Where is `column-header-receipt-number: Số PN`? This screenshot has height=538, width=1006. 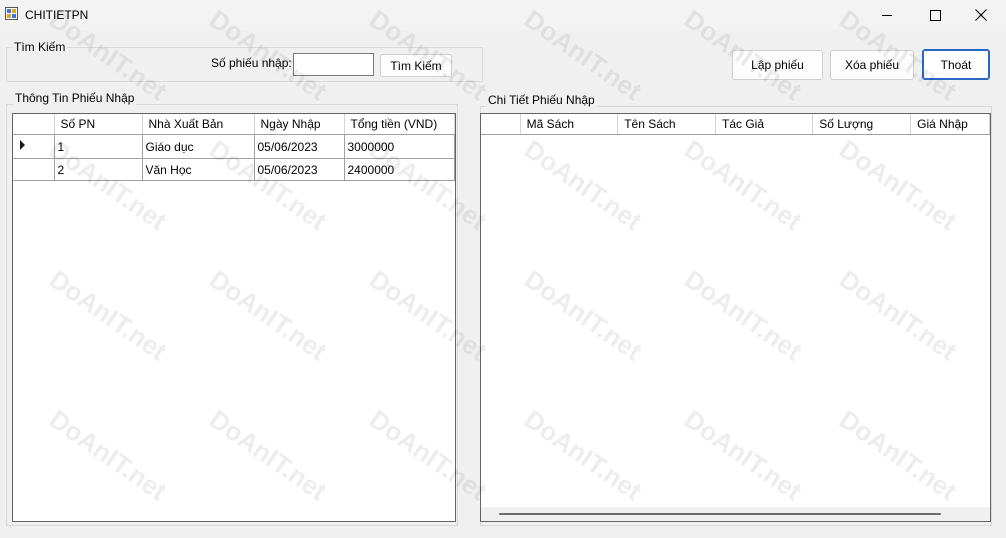 column-header-receipt-number: Số PN is located at coordinates (98, 124).